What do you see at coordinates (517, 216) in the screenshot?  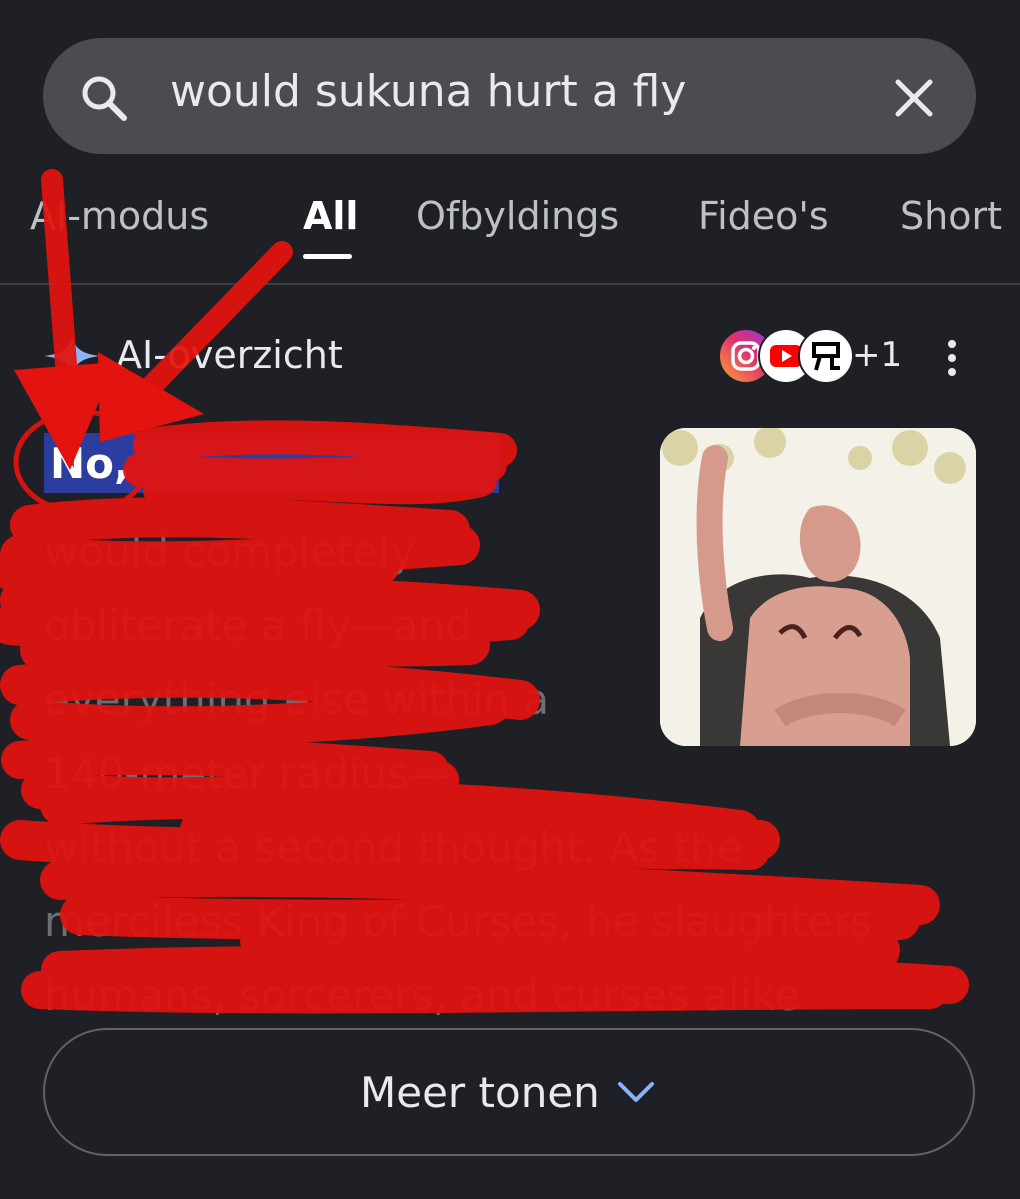 I see `tab-images: Ofbyldings` at bounding box center [517, 216].